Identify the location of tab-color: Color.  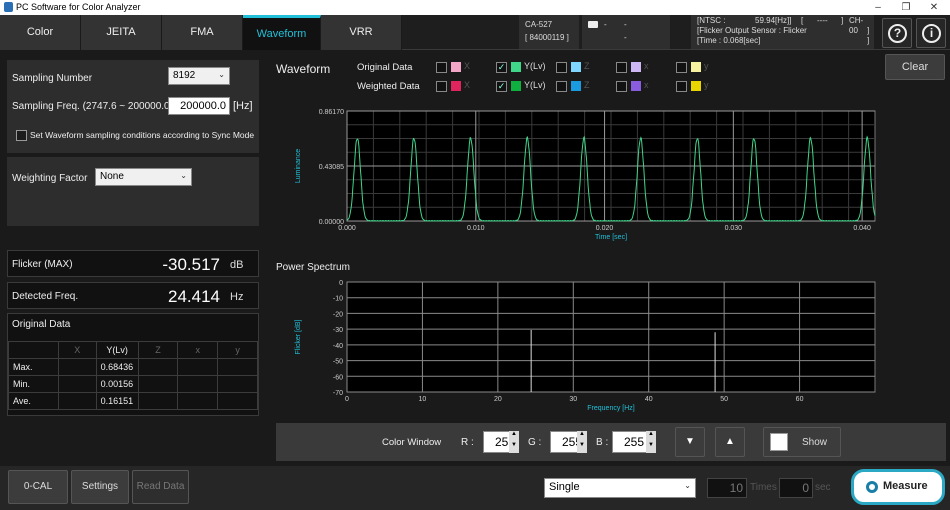
(40, 32).